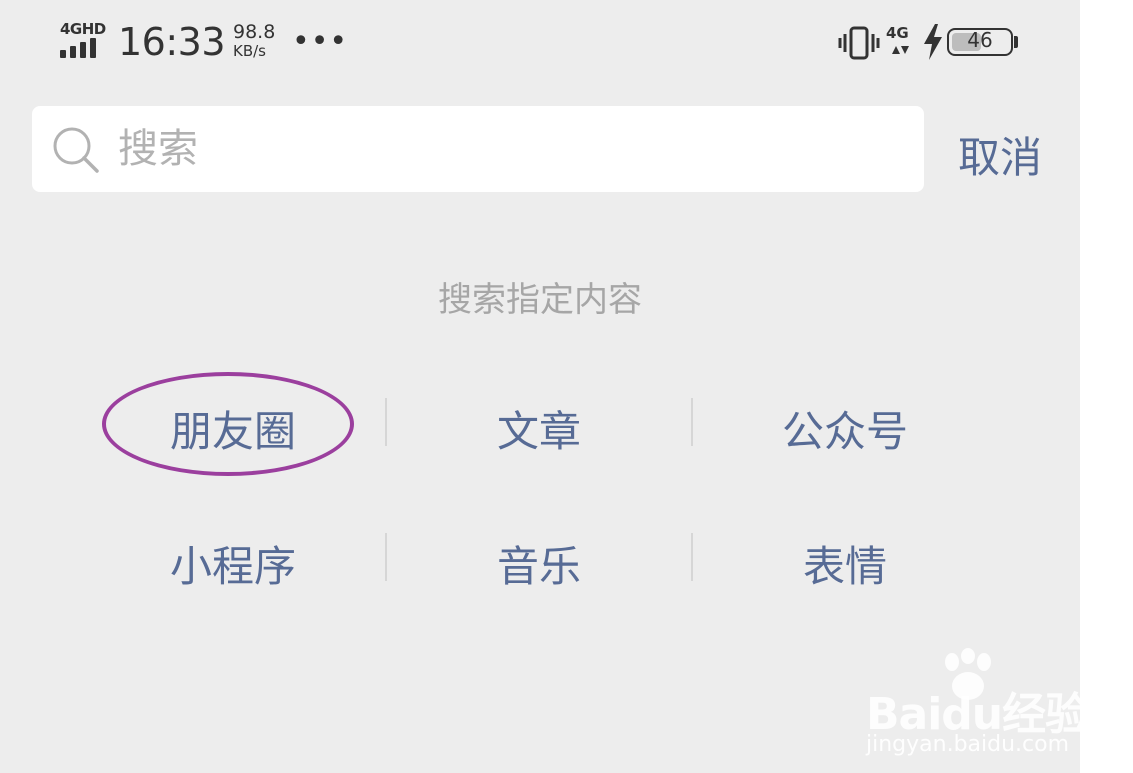  What do you see at coordinates (539, 563) in the screenshot?
I see `category-music: 音乐` at bounding box center [539, 563].